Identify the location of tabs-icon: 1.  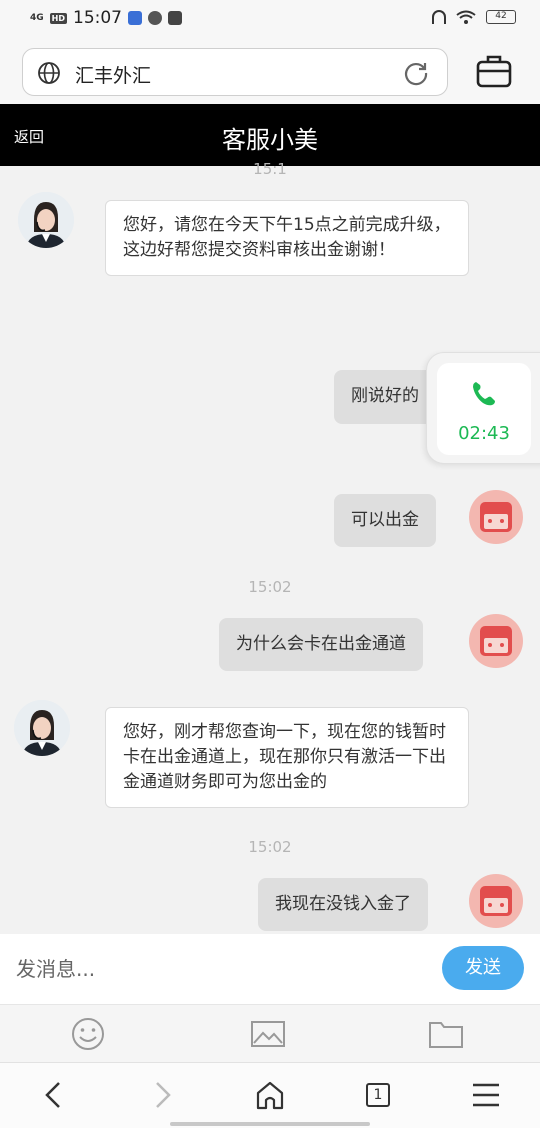
(378, 1095).